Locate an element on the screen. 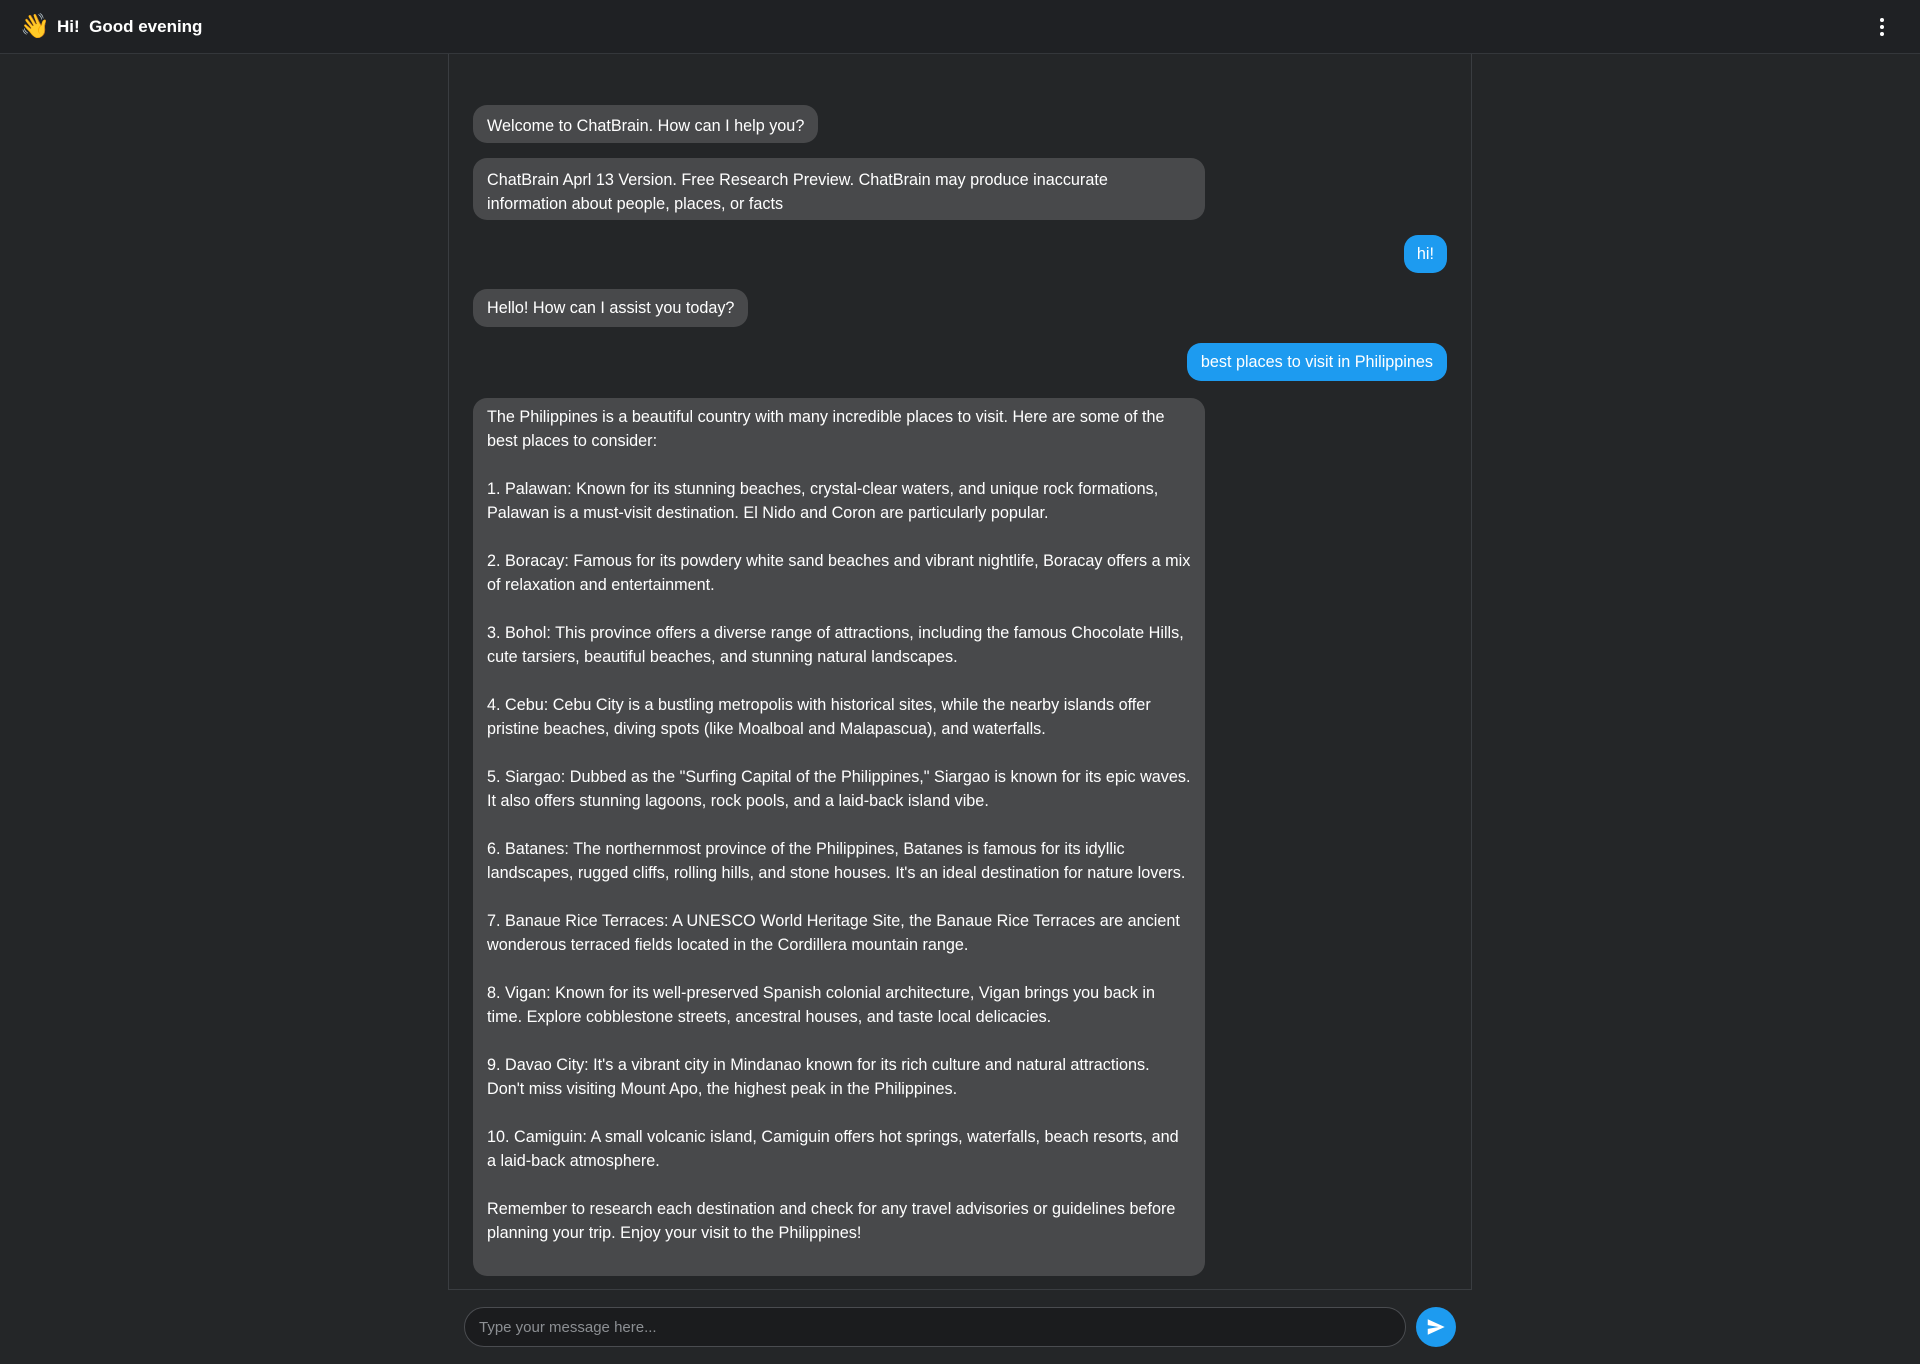  send-button is located at coordinates (1436, 1327).